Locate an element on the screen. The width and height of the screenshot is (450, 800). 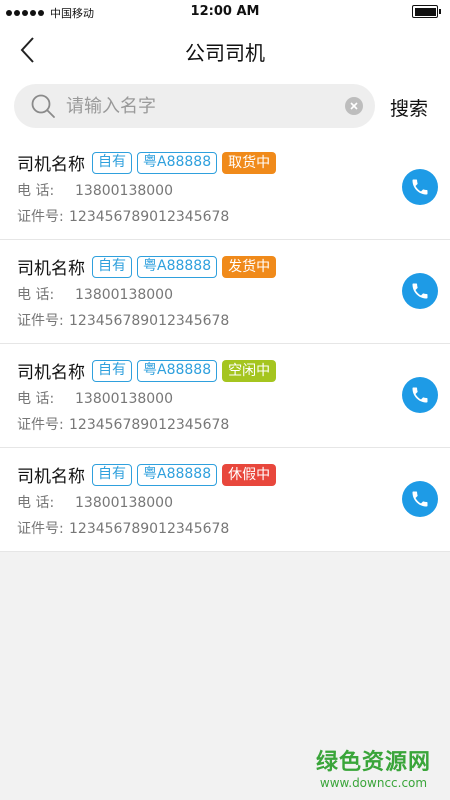
status-time: 12:00 AM is located at coordinates (225, 11).